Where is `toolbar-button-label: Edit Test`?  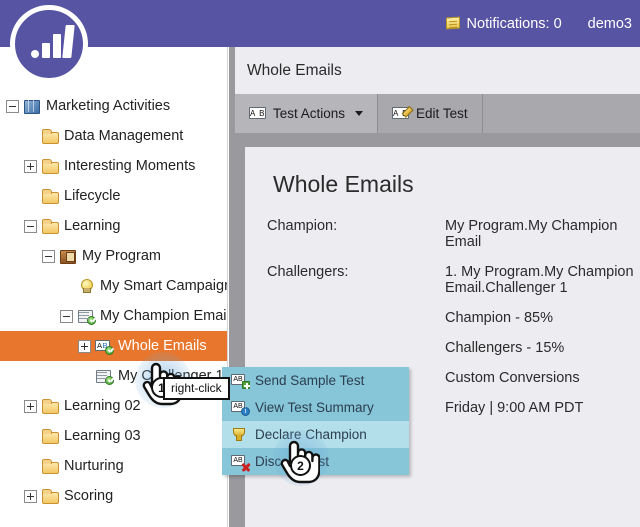
toolbar-button-label: Edit Test is located at coordinates (442, 113).